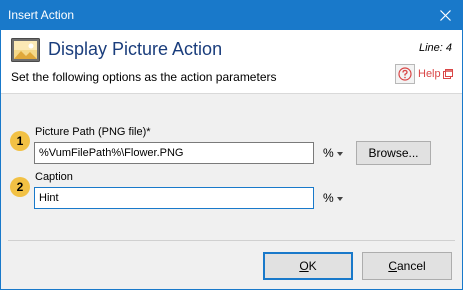 This screenshot has width=463, height=290. Describe the element at coordinates (435, 48) in the screenshot. I see `line-number: Line: 4` at that location.